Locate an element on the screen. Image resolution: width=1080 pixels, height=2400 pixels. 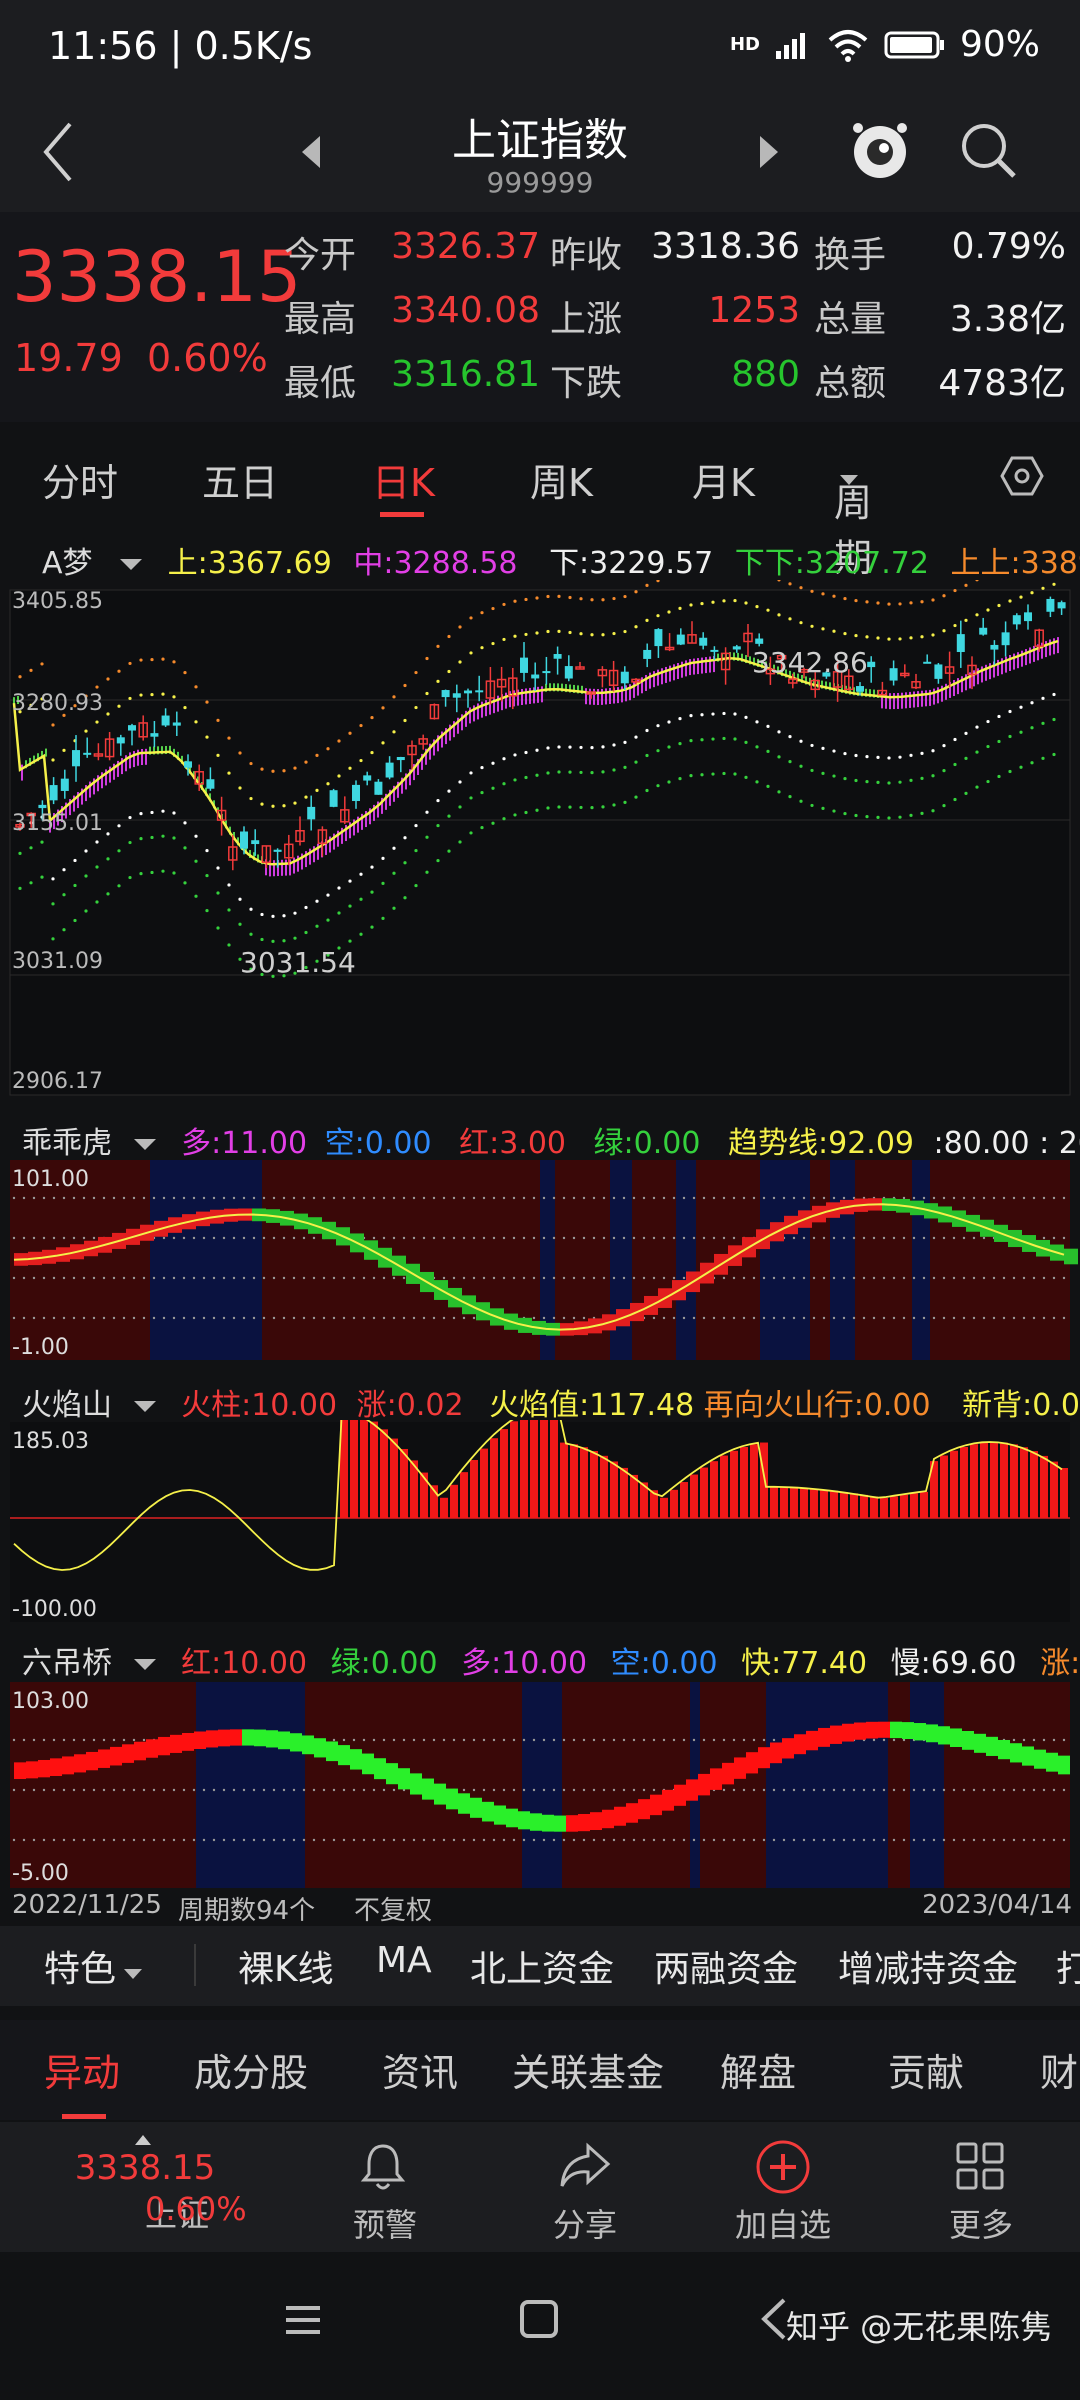
indicator2-chart: 185.03 -100.00 is located at coordinates (540, 1522).